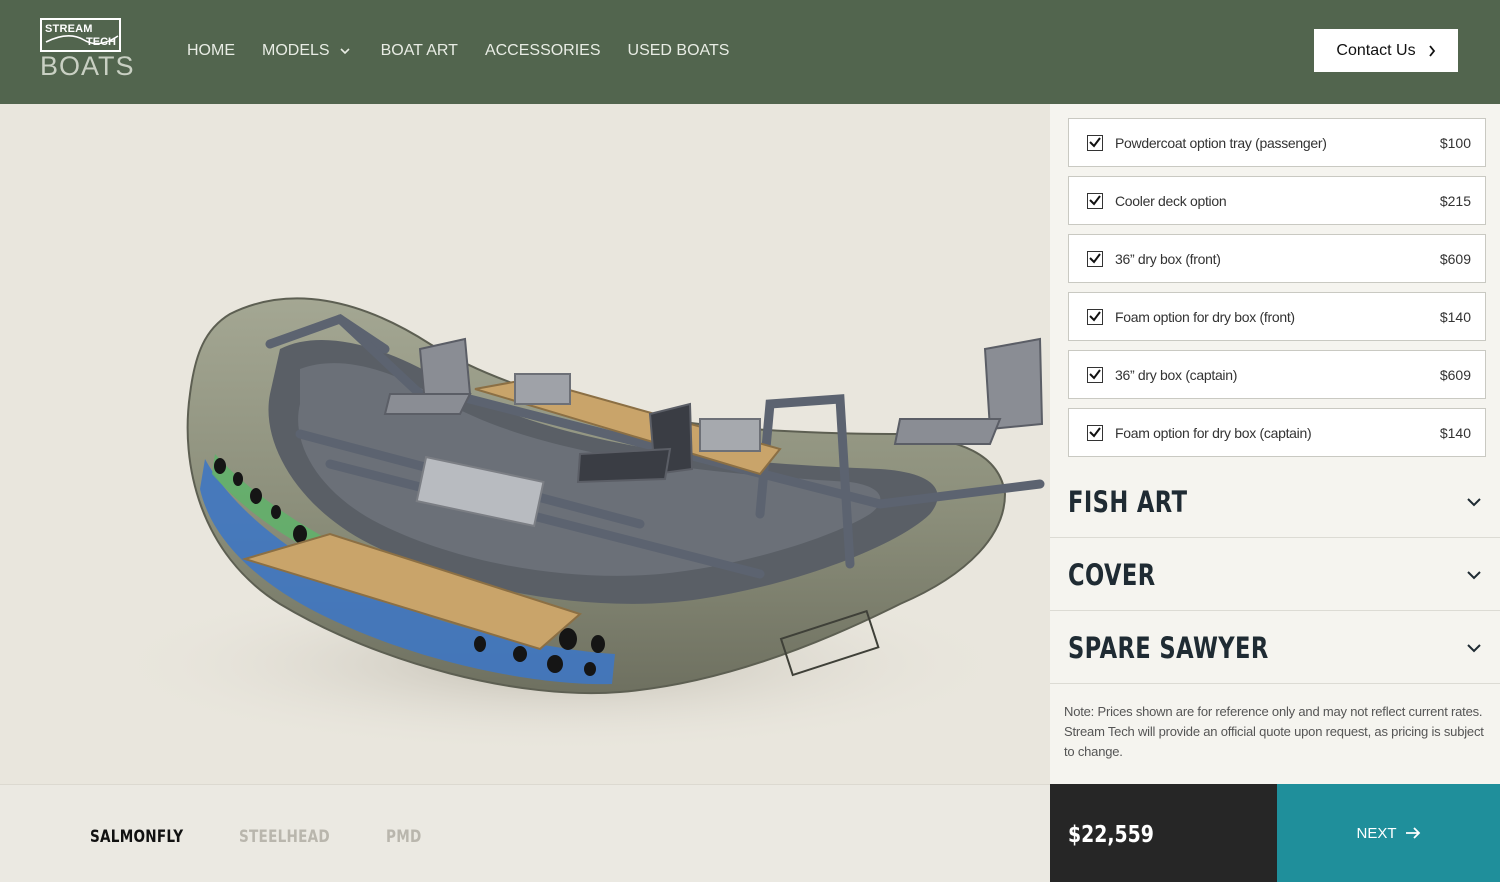 This screenshot has width=1500, height=882. What do you see at coordinates (1412, 833) in the screenshot?
I see `arrow-right-icon` at bounding box center [1412, 833].